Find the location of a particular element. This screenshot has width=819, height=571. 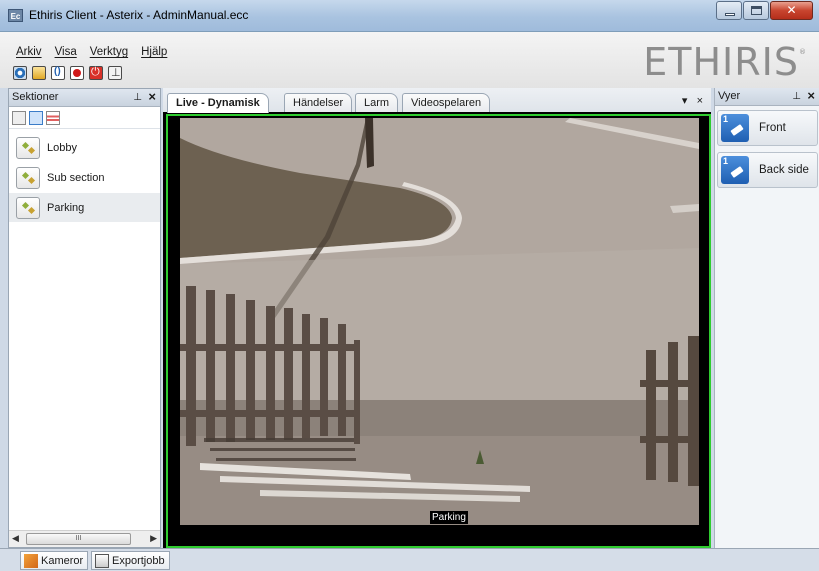

camera-name-label: Parking is located at coordinates (449, 517).